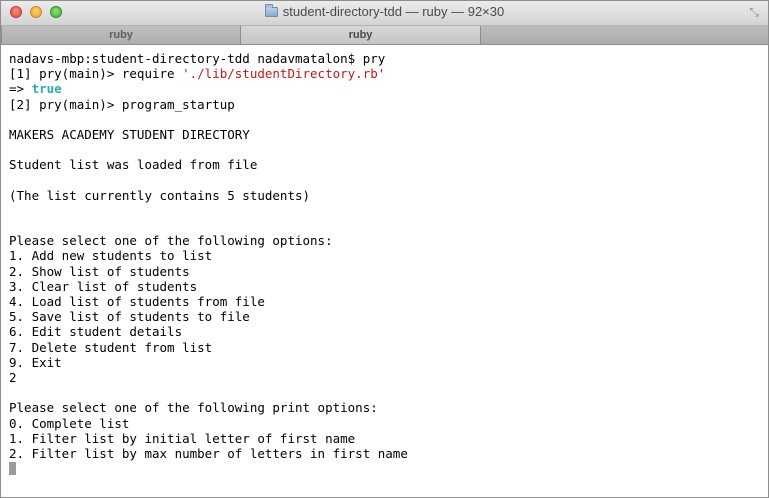 This screenshot has height=498, width=769. I want to click on terminal-line: => true, so click(383, 88).